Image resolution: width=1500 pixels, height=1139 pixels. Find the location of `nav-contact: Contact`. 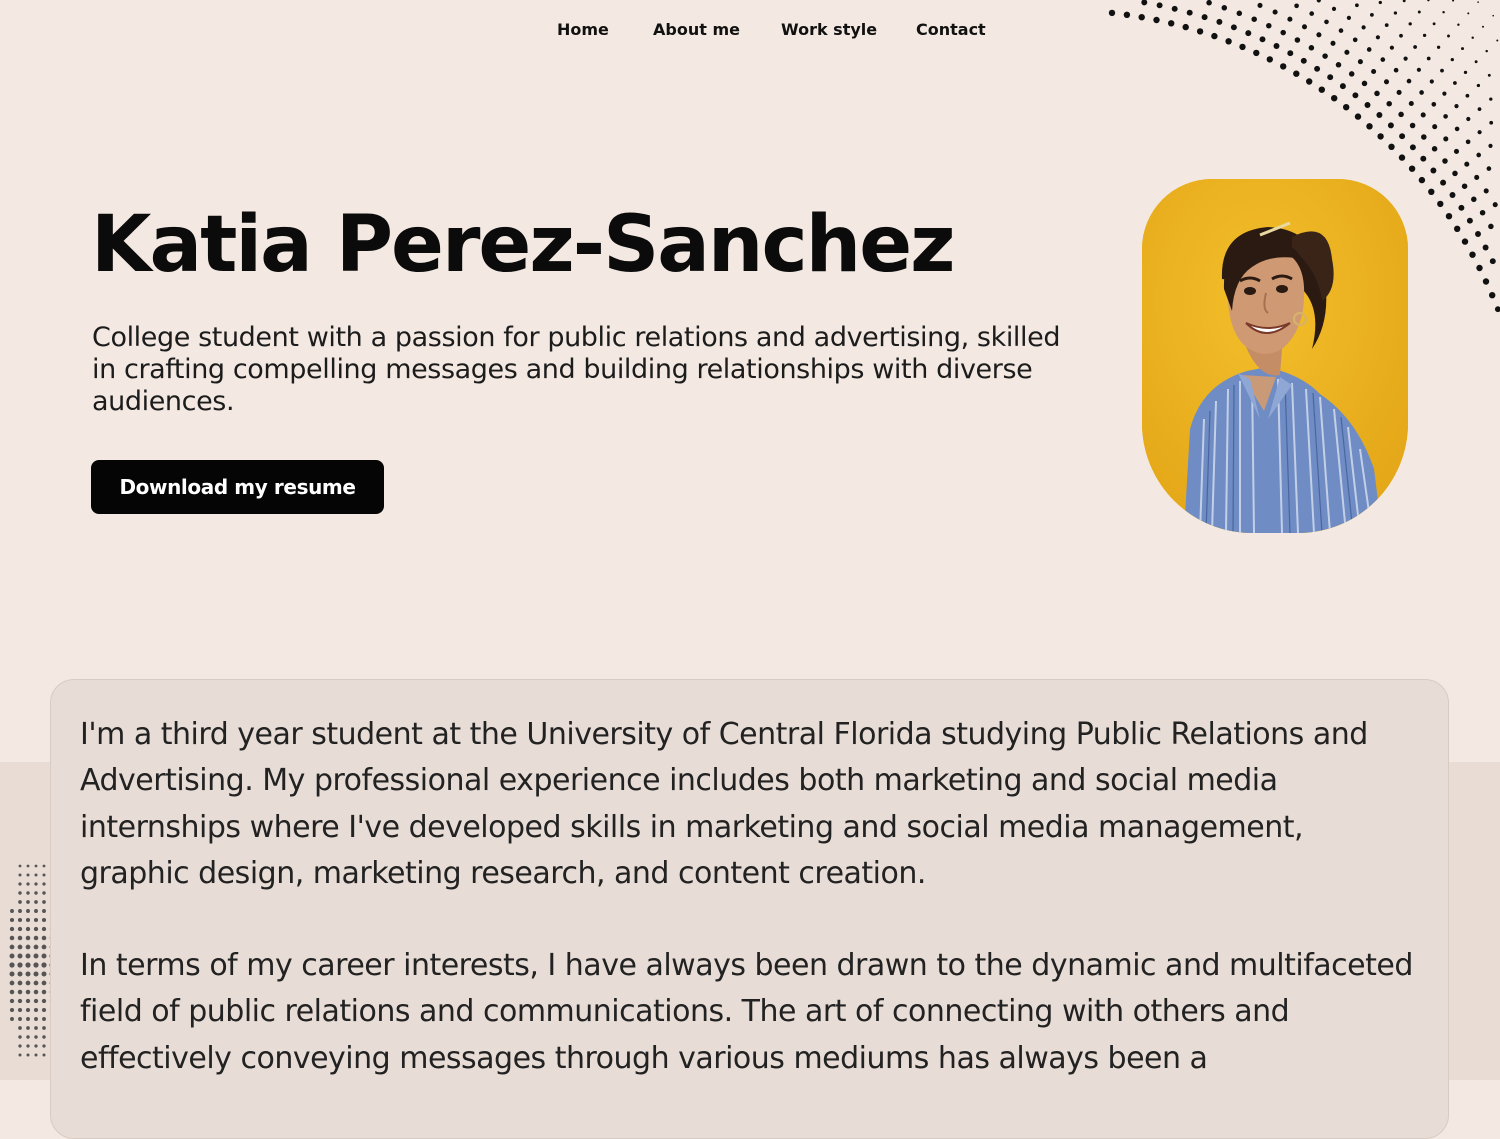

nav-contact: Contact is located at coordinates (951, 29).